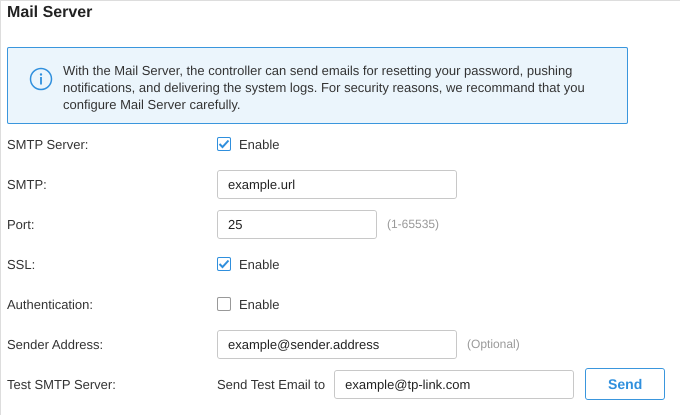 This screenshot has width=680, height=415. Describe the element at coordinates (337, 184) in the screenshot. I see `input-field: example.url` at that location.